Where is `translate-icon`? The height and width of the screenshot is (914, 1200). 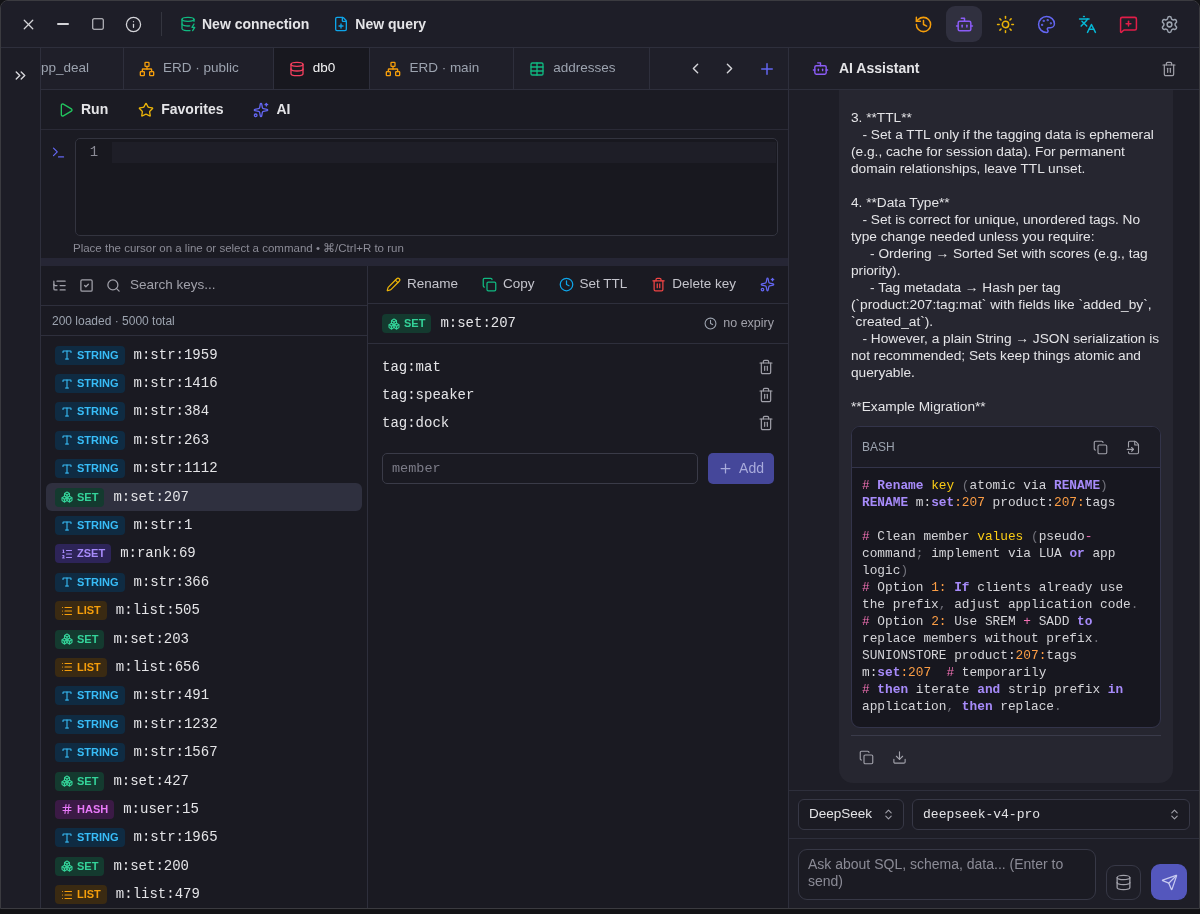 translate-icon is located at coordinates (1087, 24).